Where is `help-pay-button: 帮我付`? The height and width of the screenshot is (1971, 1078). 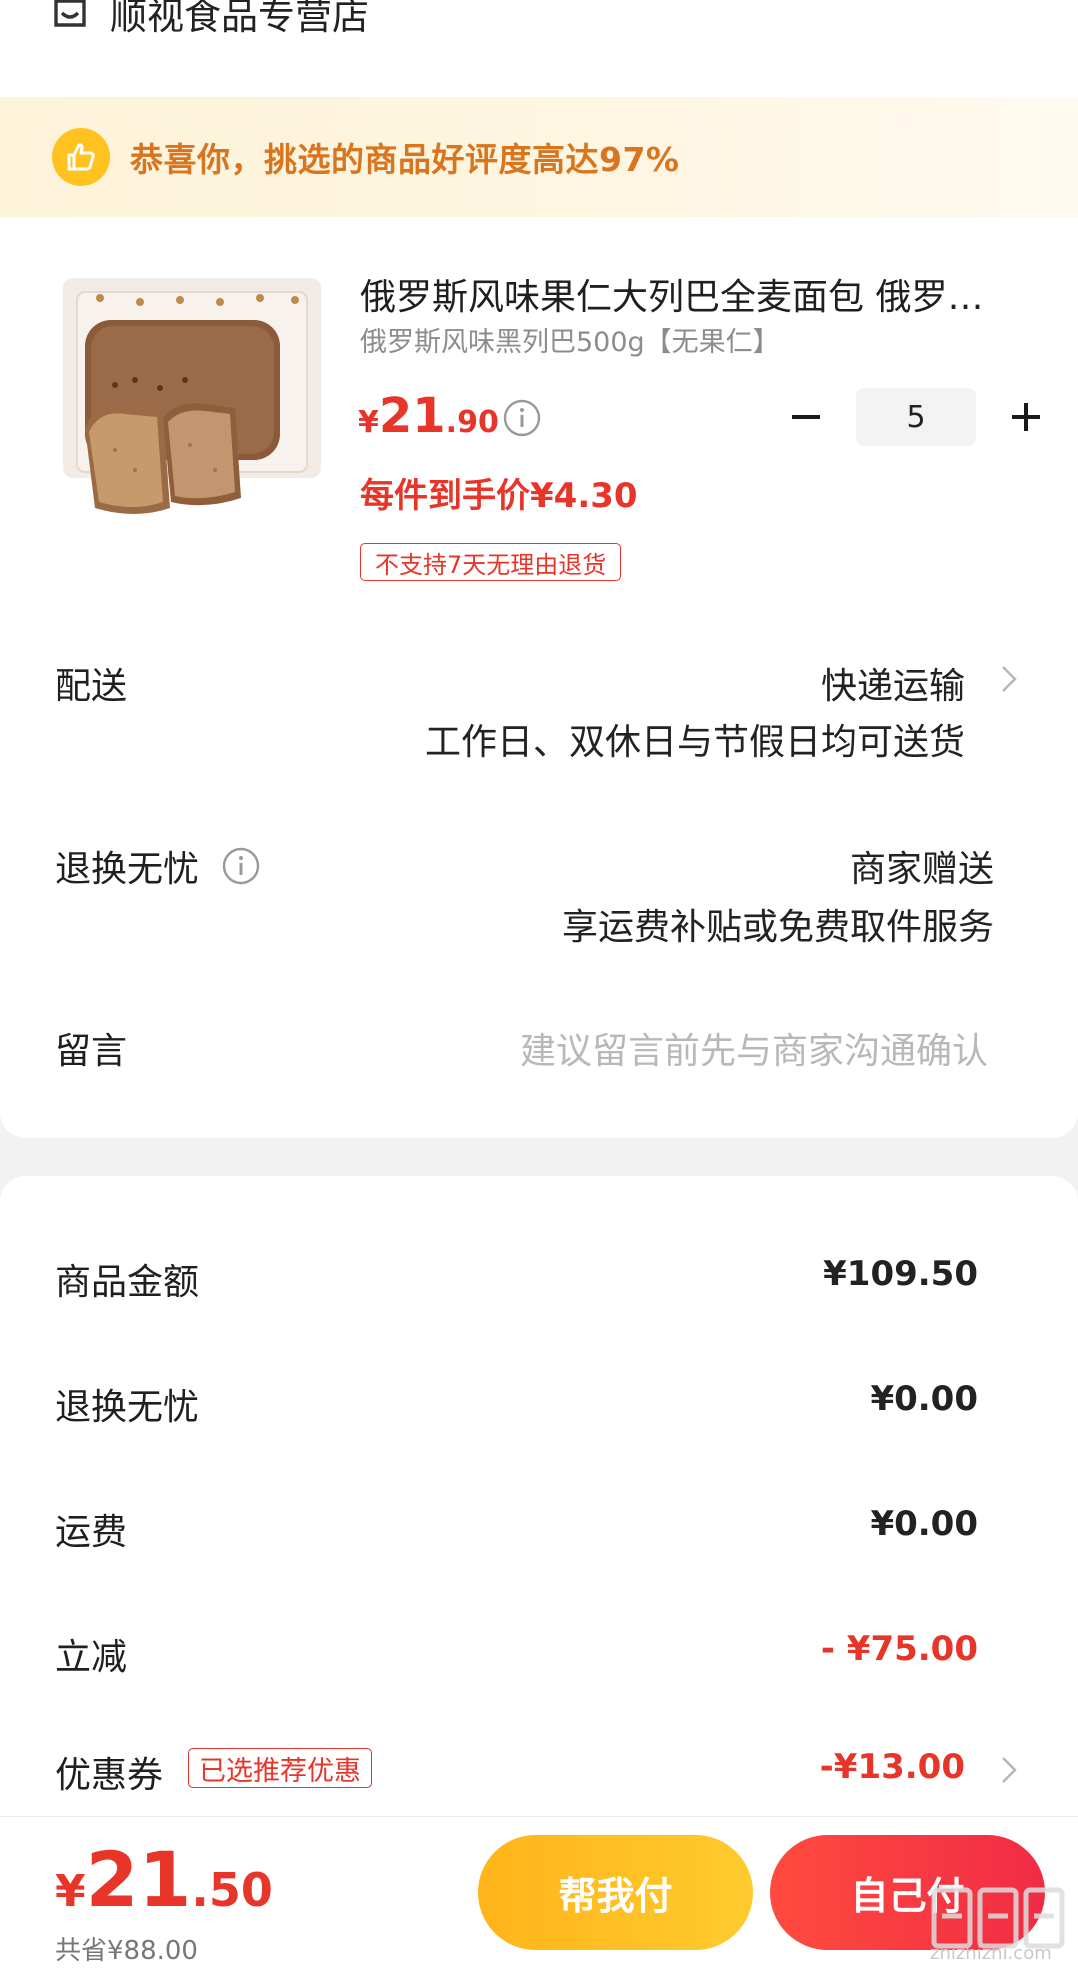 help-pay-button: 帮我付 is located at coordinates (615, 1892).